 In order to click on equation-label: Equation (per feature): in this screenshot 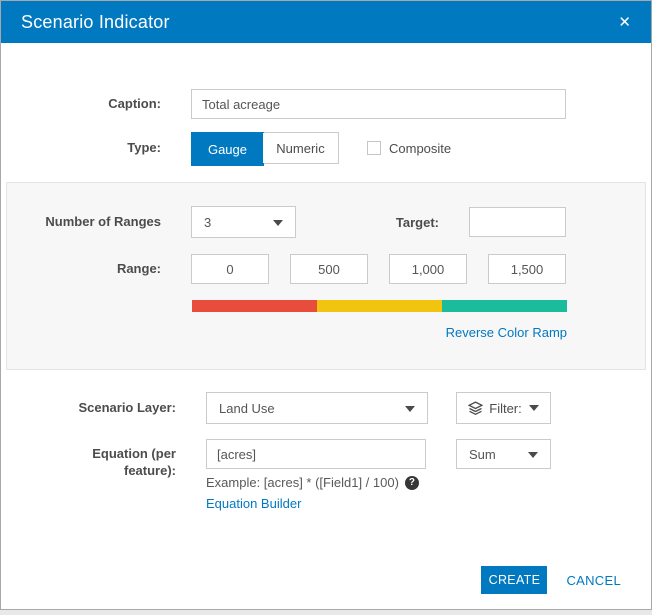, I will do `click(134, 462)`.